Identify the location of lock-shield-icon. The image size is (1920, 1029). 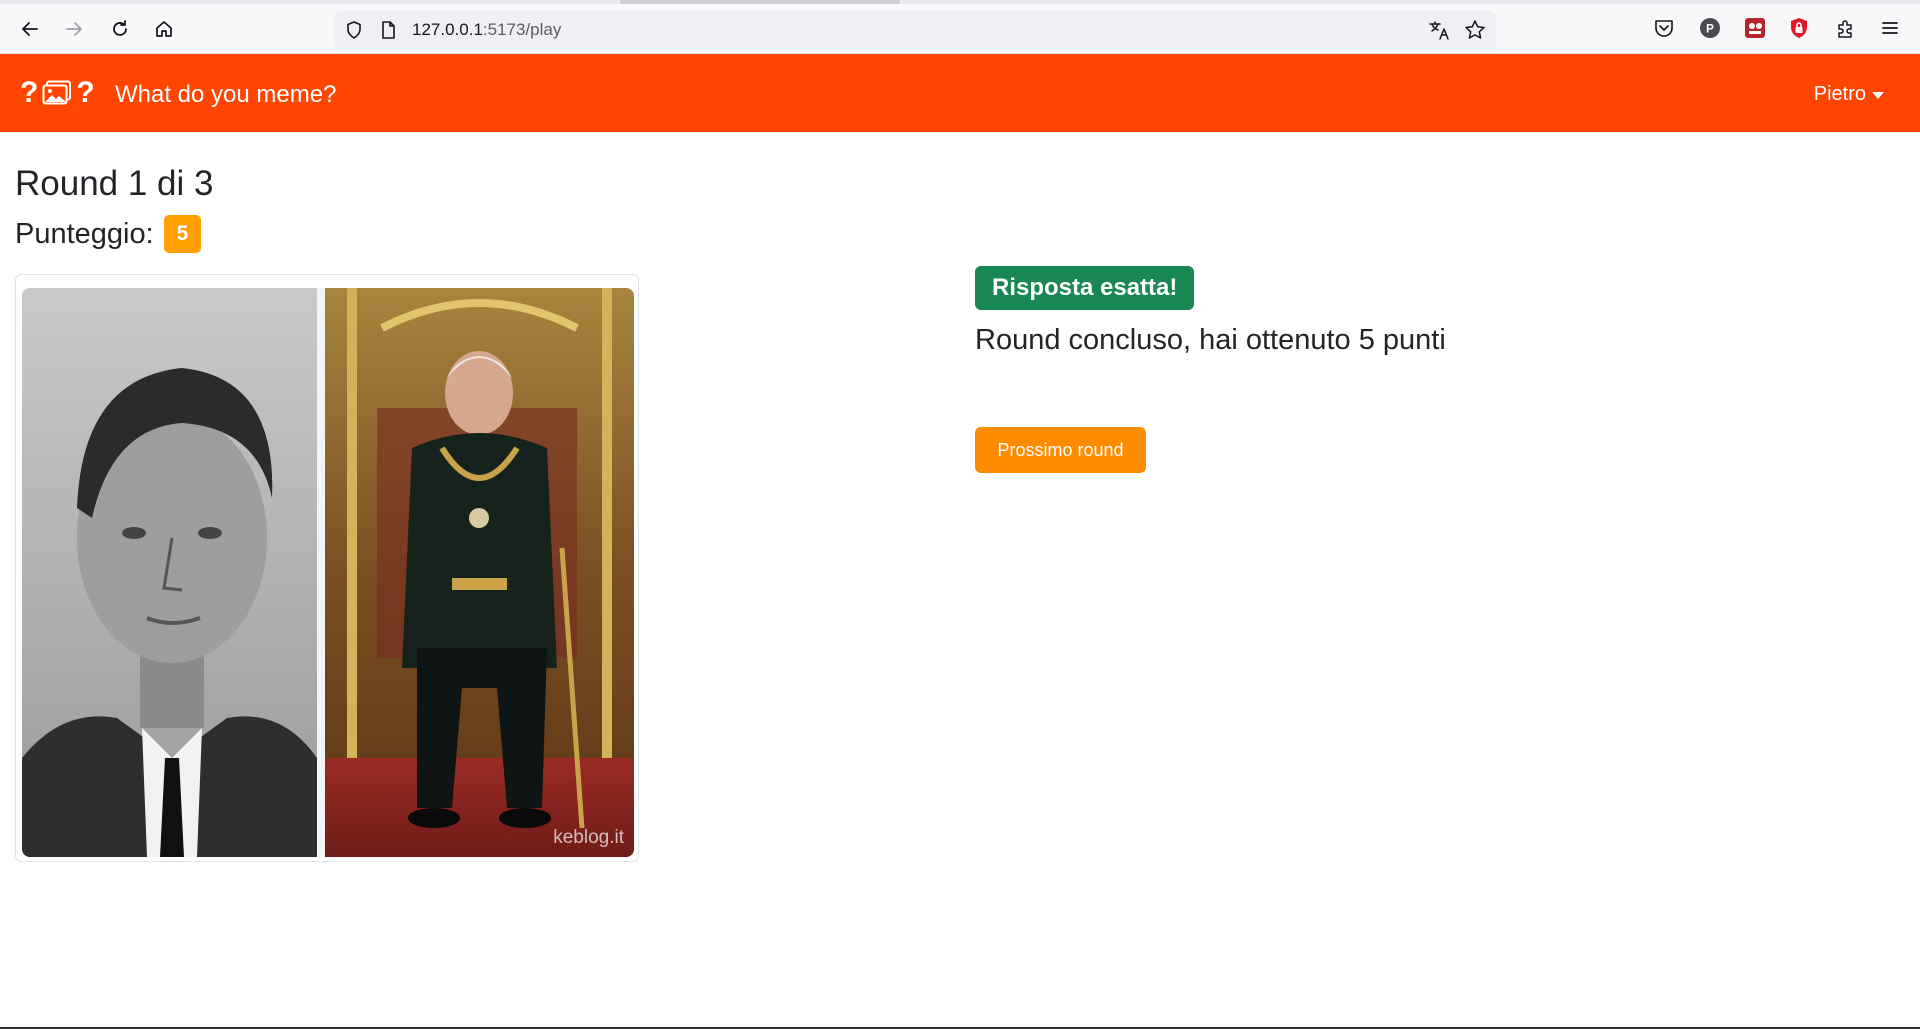
(1799, 28).